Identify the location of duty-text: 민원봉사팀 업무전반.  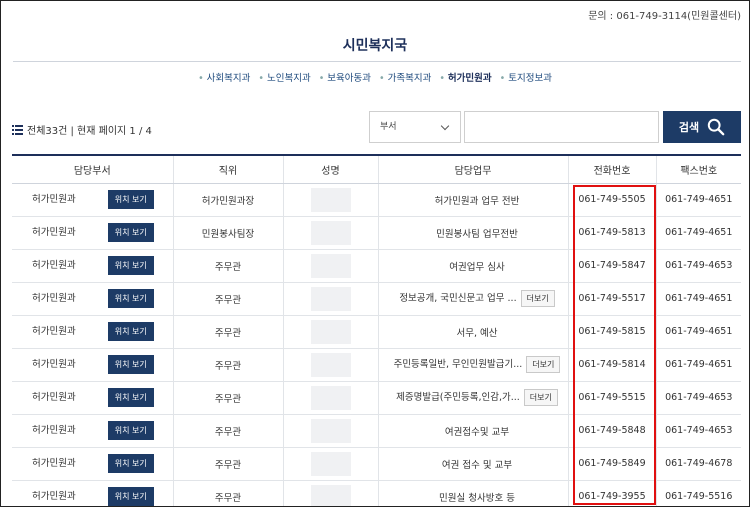
(477, 234).